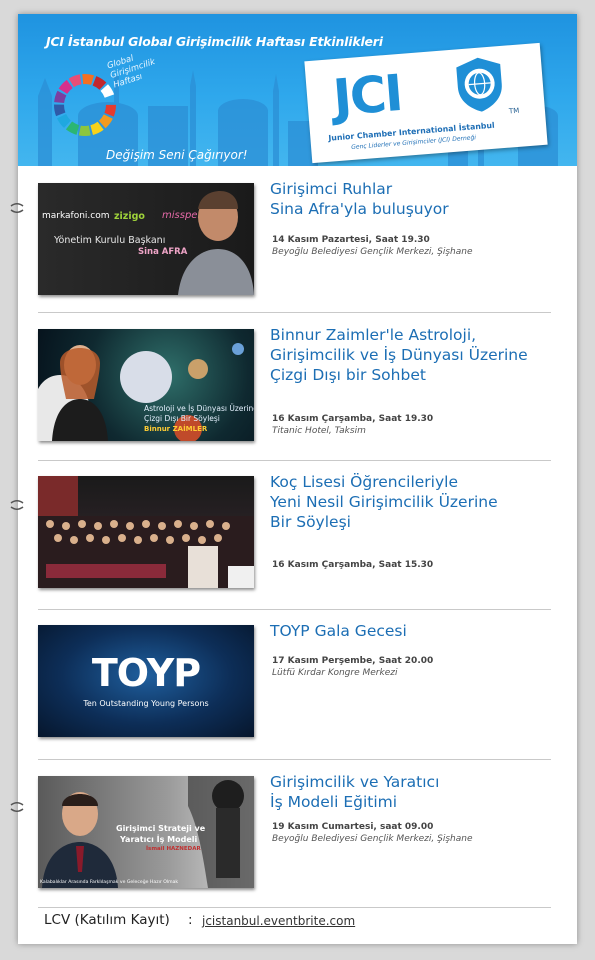  I want to click on thumb-brand: zizigo, so click(129, 216).